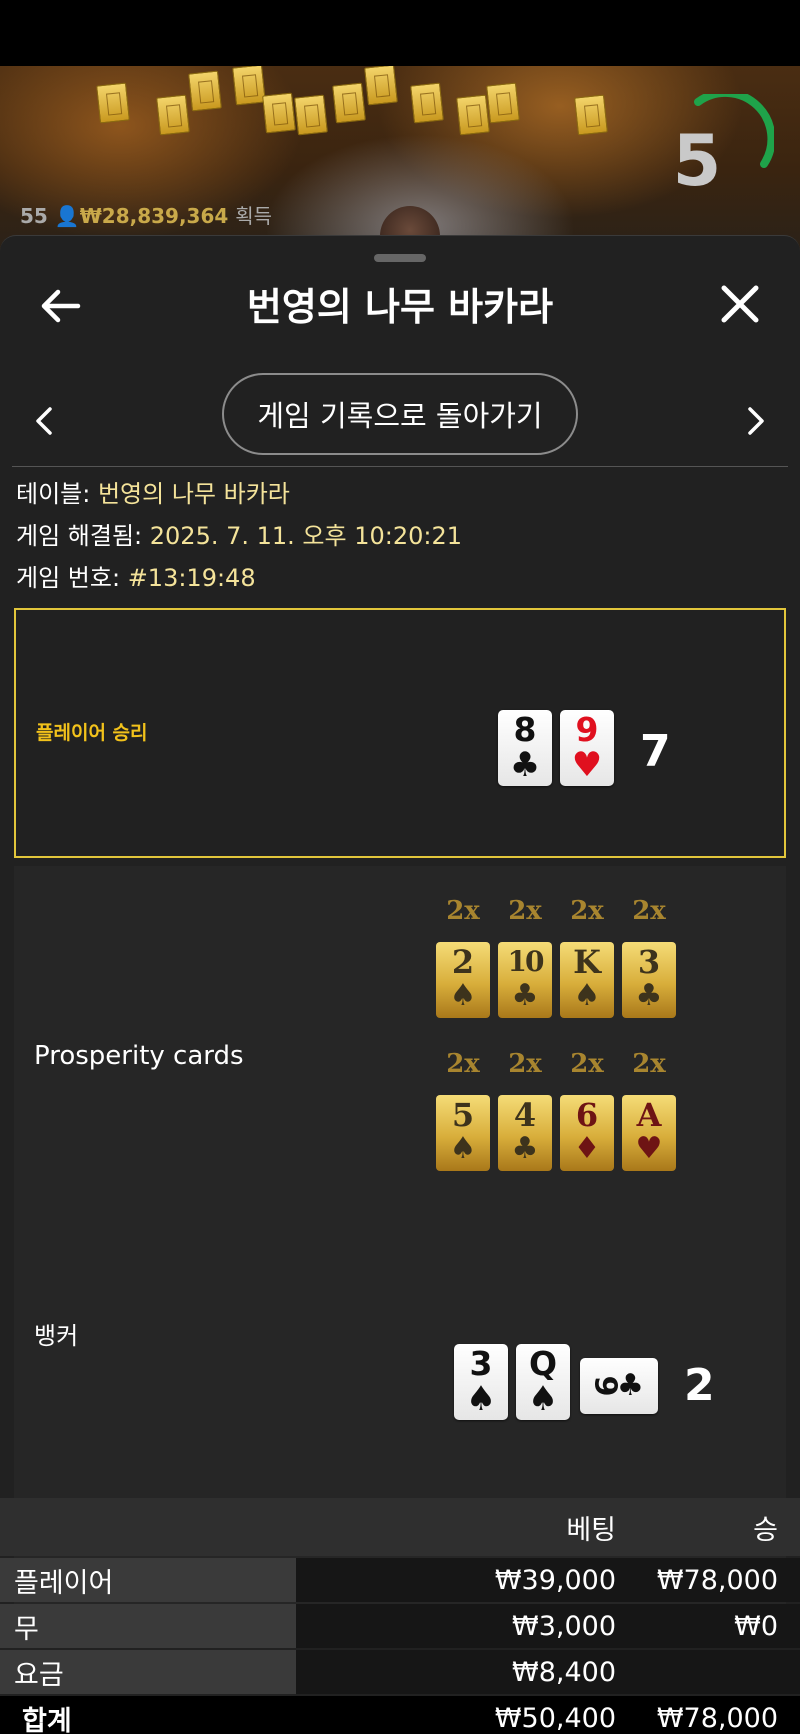 The width and height of the screenshot is (800, 1734). I want to click on prosperity-card: 4 ♣, so click(525, 1133).